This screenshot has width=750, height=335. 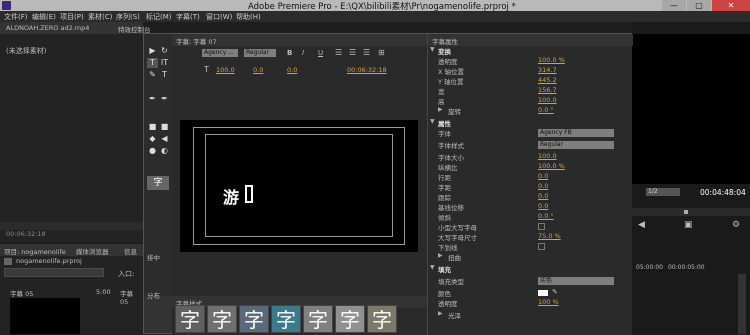 What do you see at coordinates (26, 234) in the screenshot?
I see `source-timecode: 00:06:32:18` at bounding box center [26, 234].